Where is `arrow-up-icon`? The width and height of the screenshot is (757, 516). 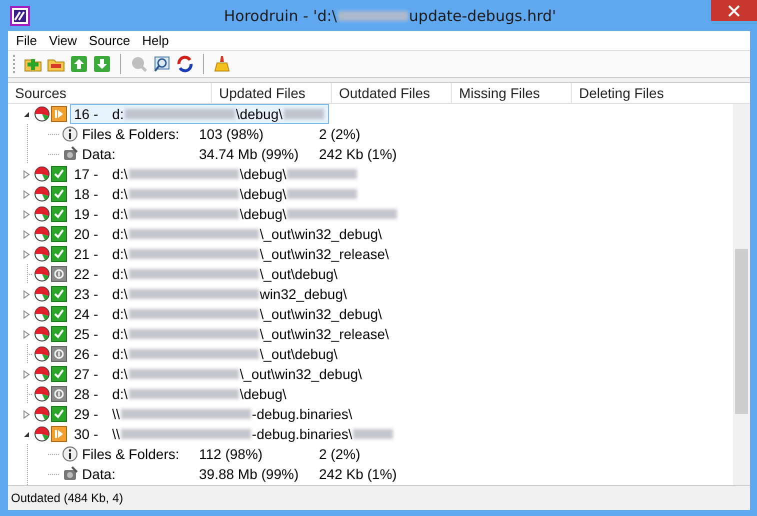
arrow-up-icon is located at coordinates (79, 64).